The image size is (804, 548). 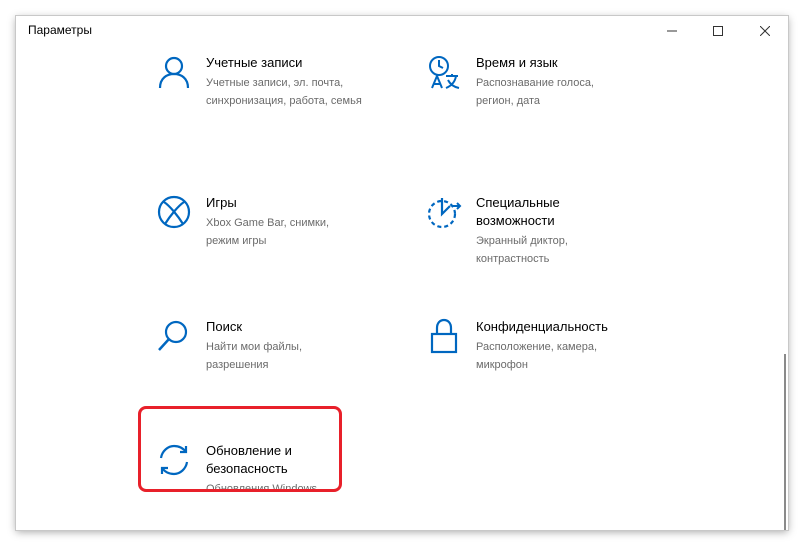 I want to click on tile-name: Учетные записи, so click(x=254, y=62).